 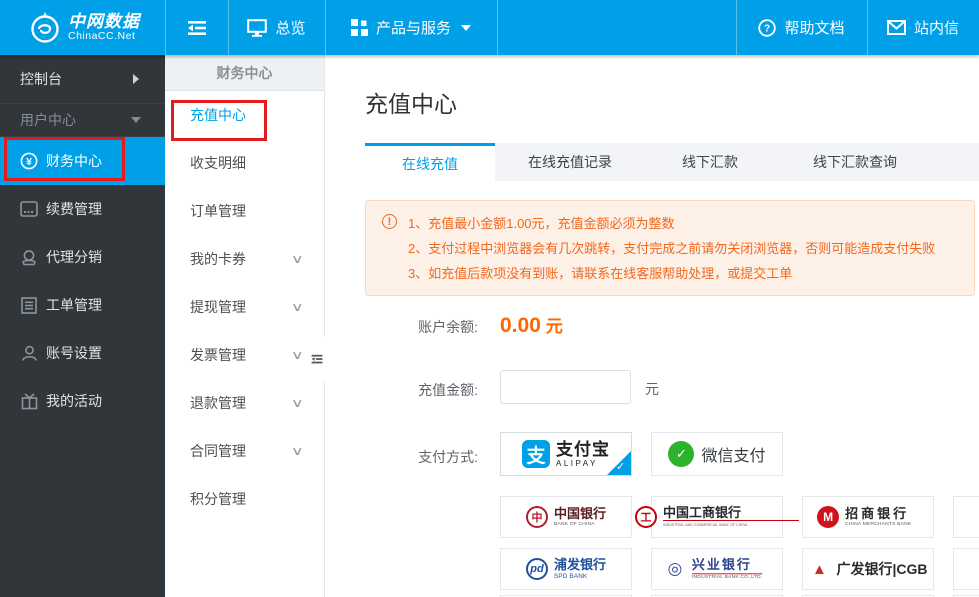 What do you see at coordinates (430, 162) in the screenshot?
I see `tab-online-recharge: 在线充值` at bounding box center [430, 162].